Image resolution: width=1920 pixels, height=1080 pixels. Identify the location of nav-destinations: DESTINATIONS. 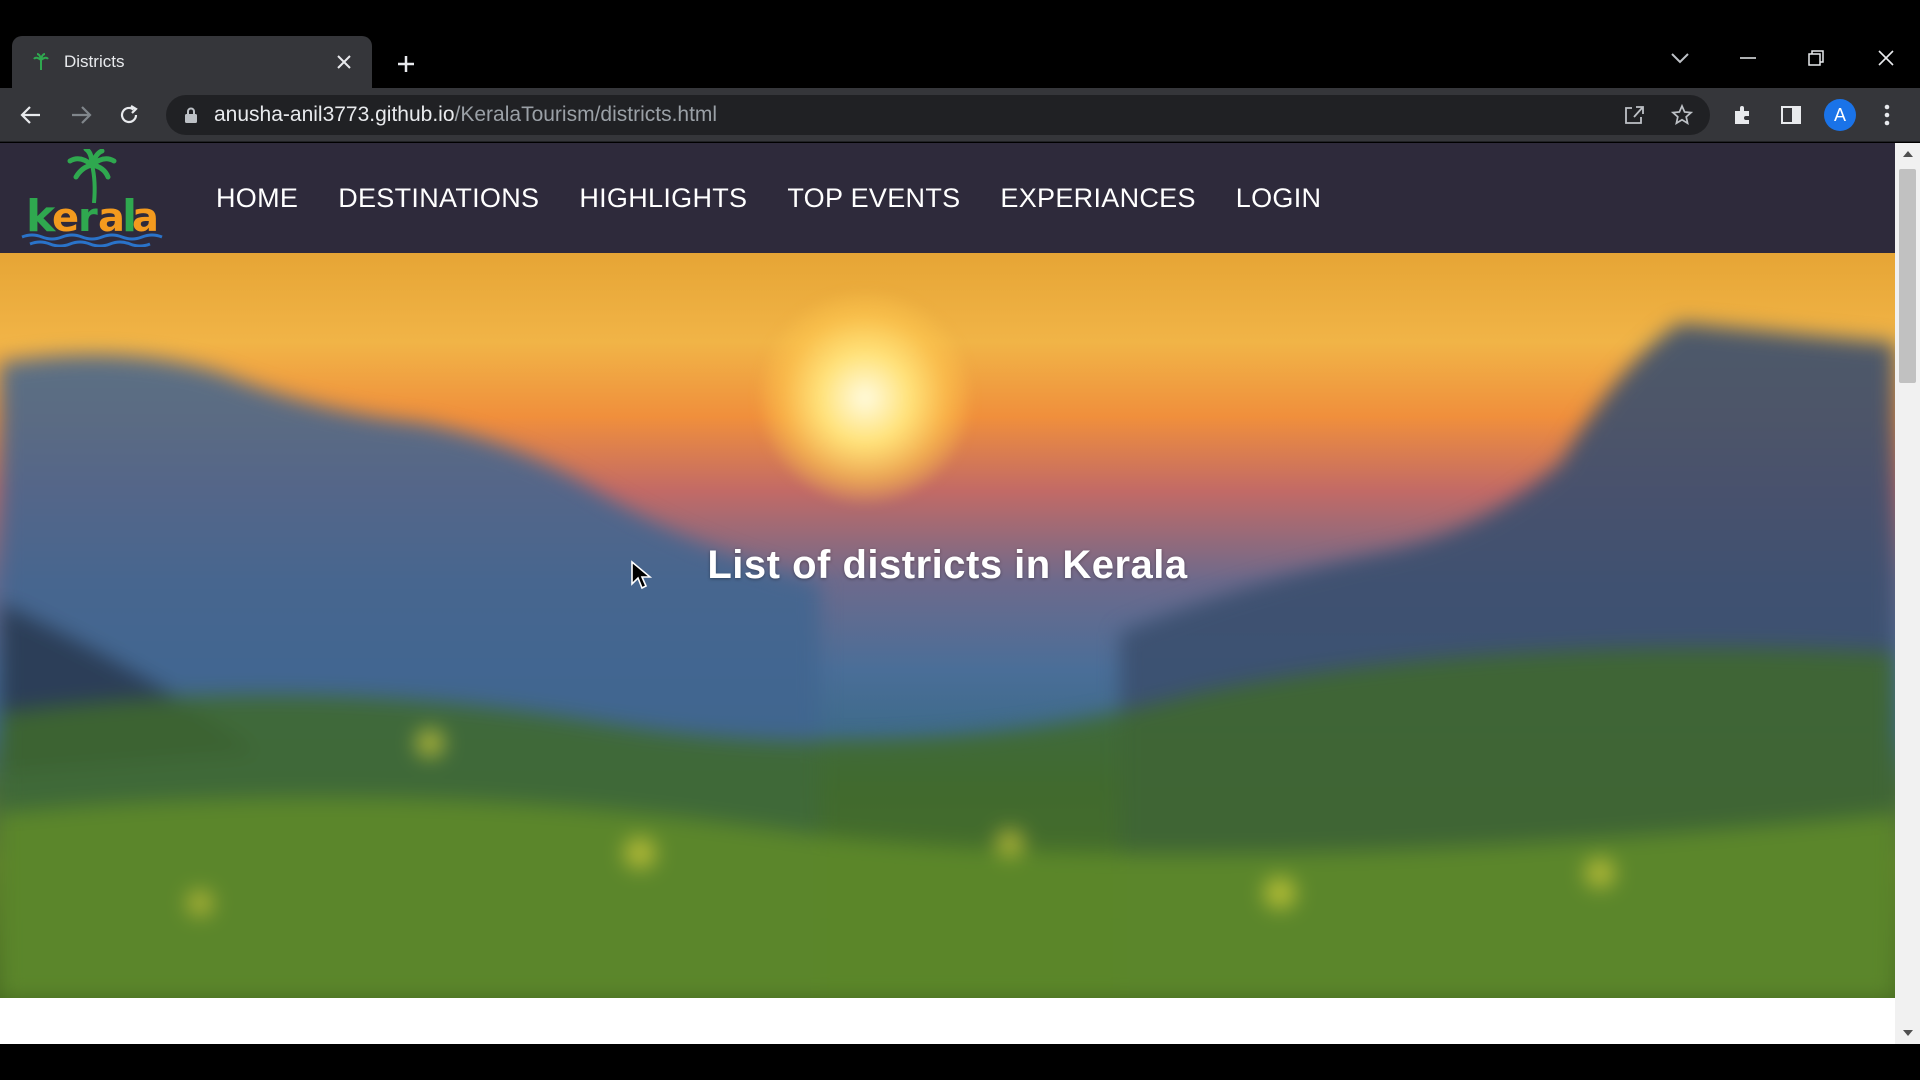
(438, 198).